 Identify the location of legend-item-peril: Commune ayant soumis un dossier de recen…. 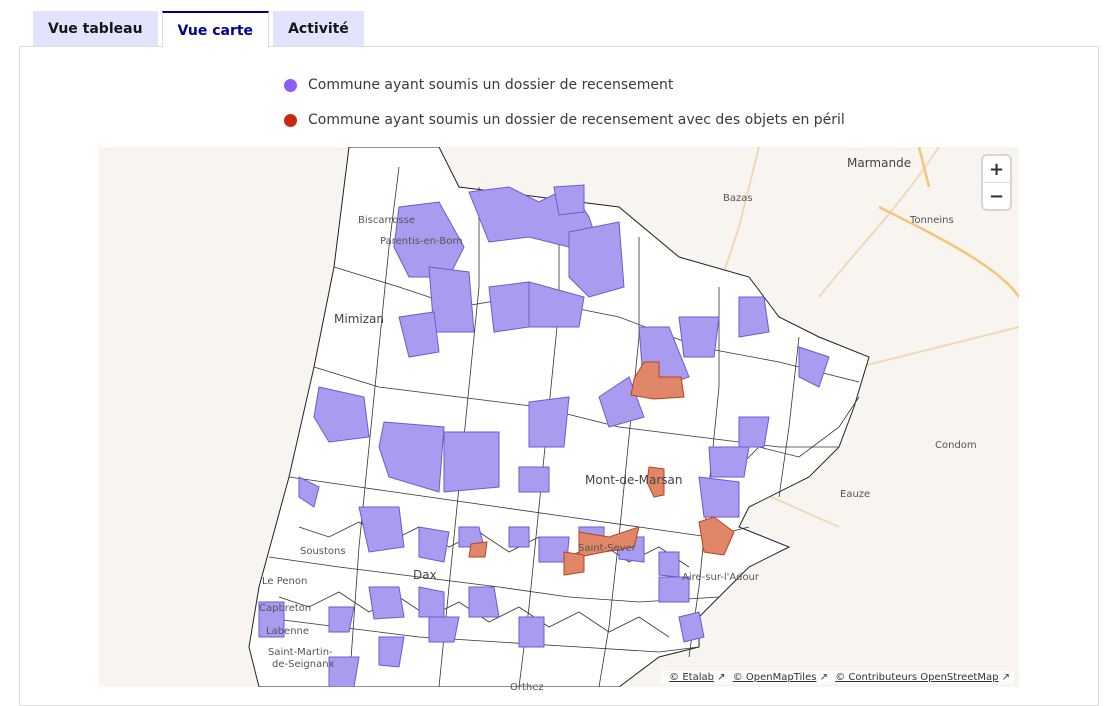
(564, 120).